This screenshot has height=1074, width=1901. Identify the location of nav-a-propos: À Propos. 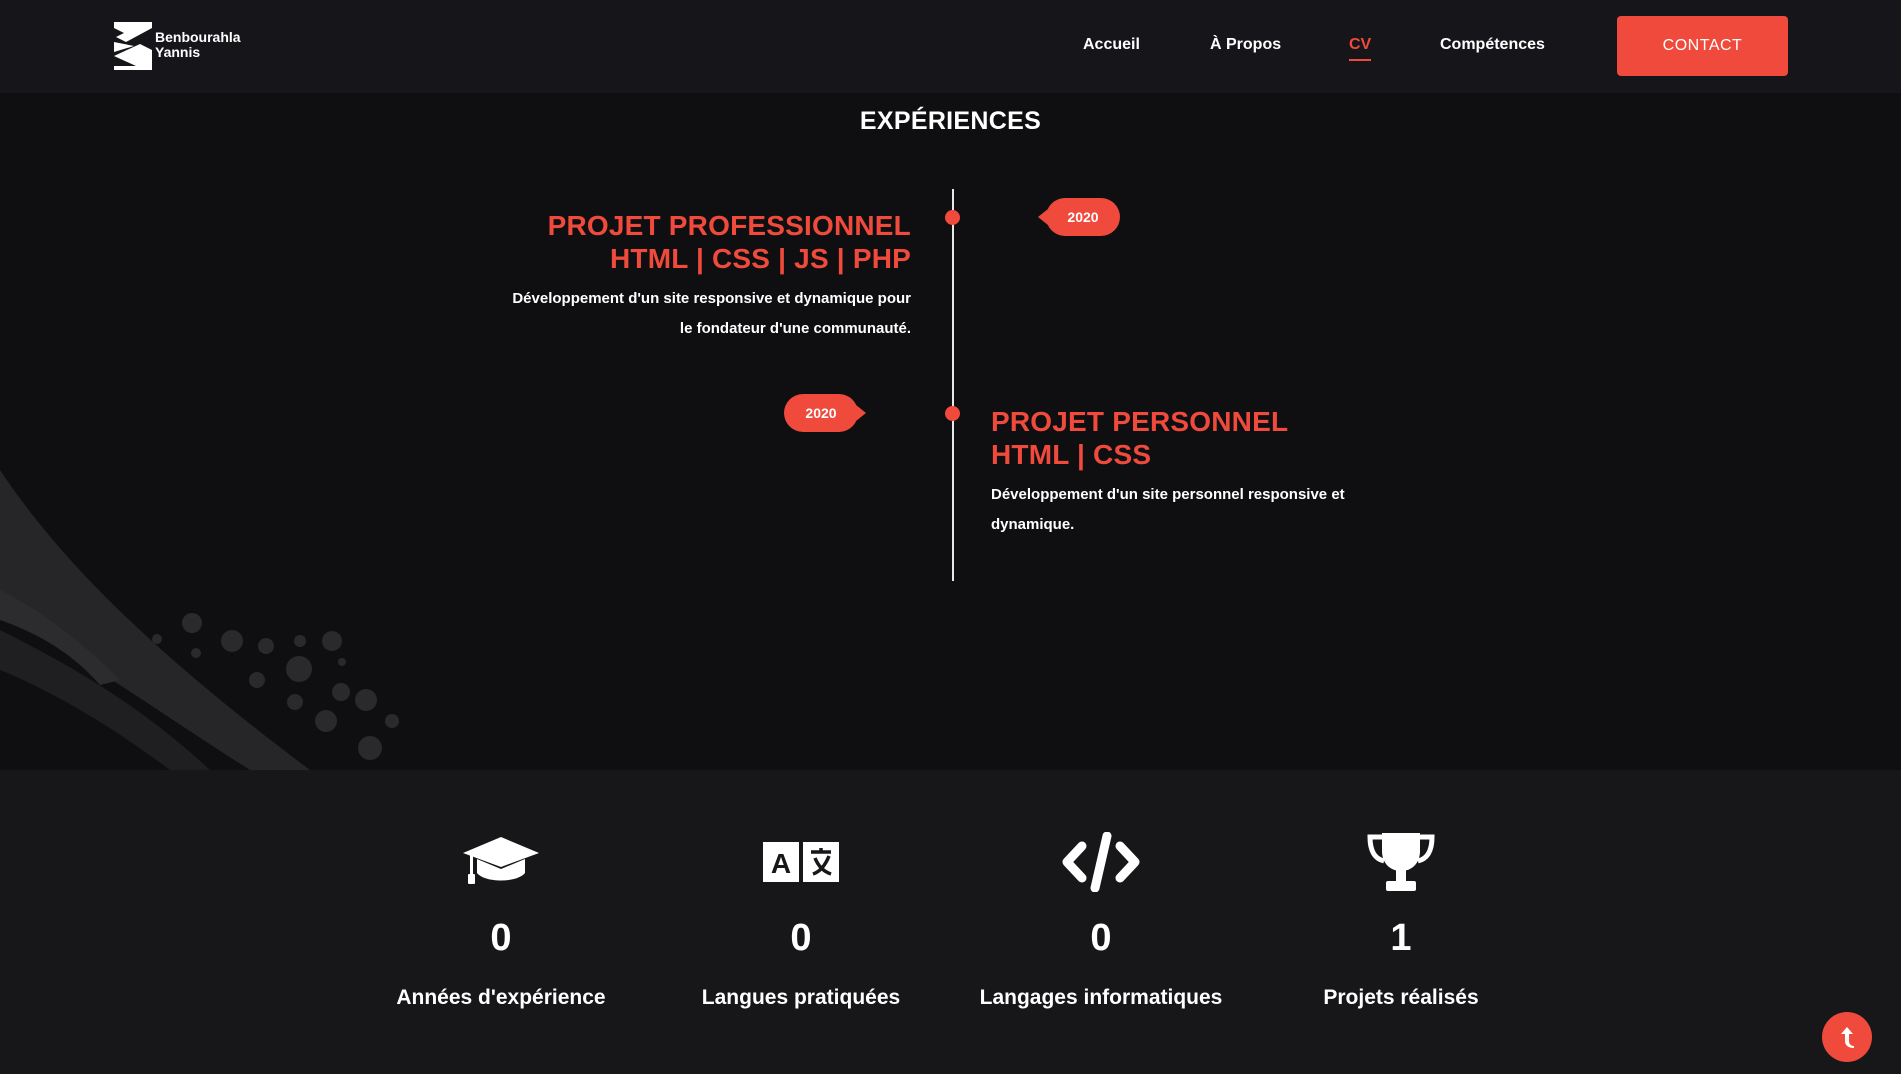
(1245, 45).